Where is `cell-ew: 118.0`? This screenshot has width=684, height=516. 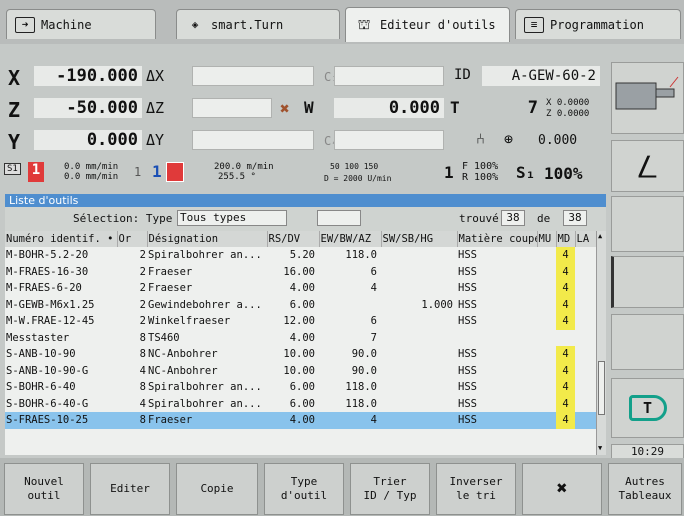
cell-ew: 118.0 is located at coordinates (361, 255).